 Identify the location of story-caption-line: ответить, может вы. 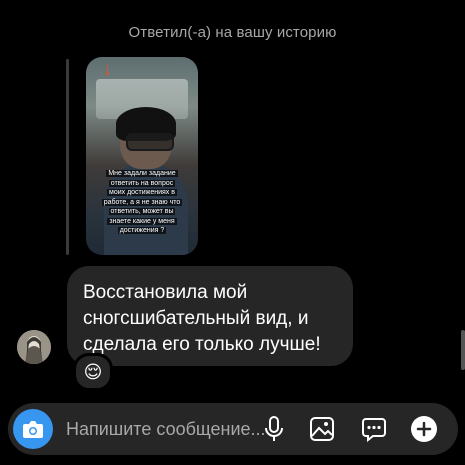
(142, 211).